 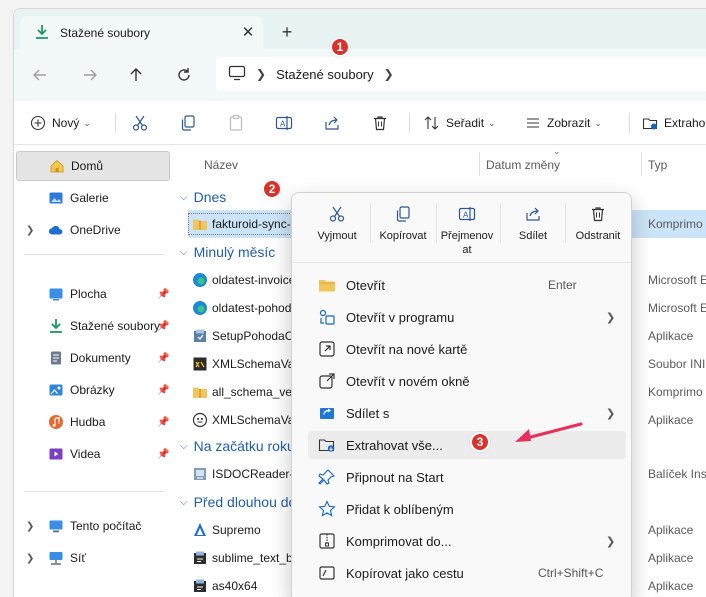 I want to click on chevron-down-icon: ⌵, so click(x=184, y=197).